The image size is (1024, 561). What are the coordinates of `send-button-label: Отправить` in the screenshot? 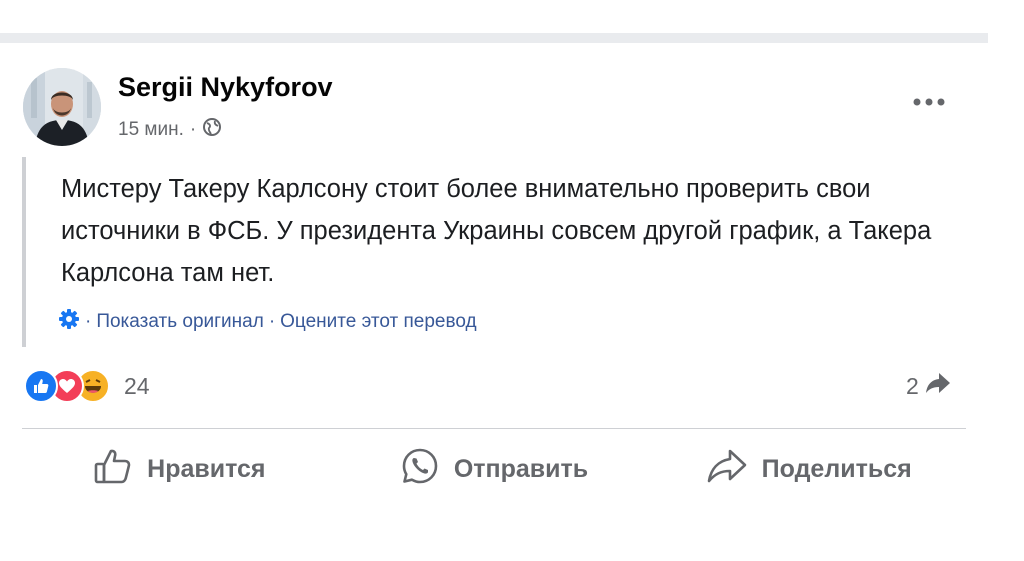 It's located at (521, 468).